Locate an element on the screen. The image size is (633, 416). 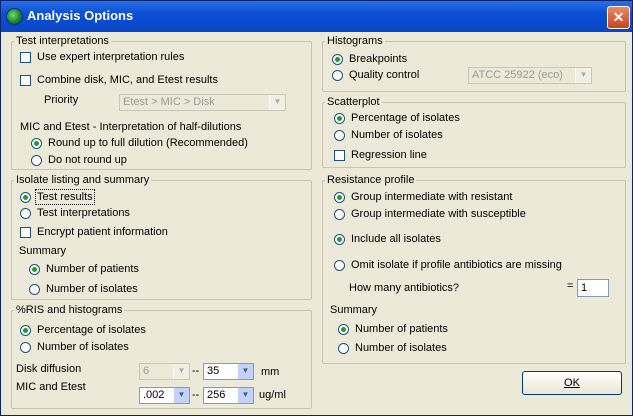
profile-num-patients-radio: Number of patients is located at coordinates (393, 329).